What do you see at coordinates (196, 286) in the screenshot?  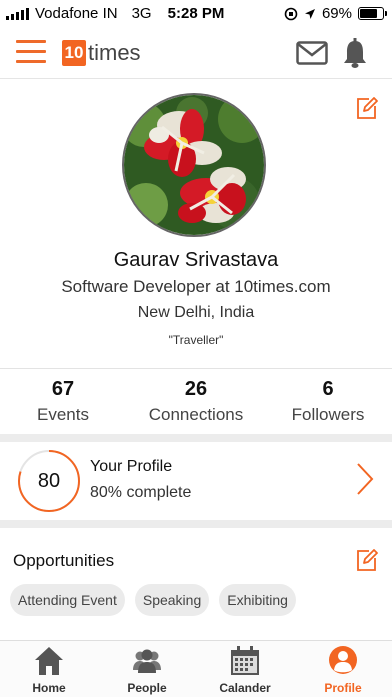 I see `profile-title: Software Developer at 10times.com` at bounding box center [196, 286].